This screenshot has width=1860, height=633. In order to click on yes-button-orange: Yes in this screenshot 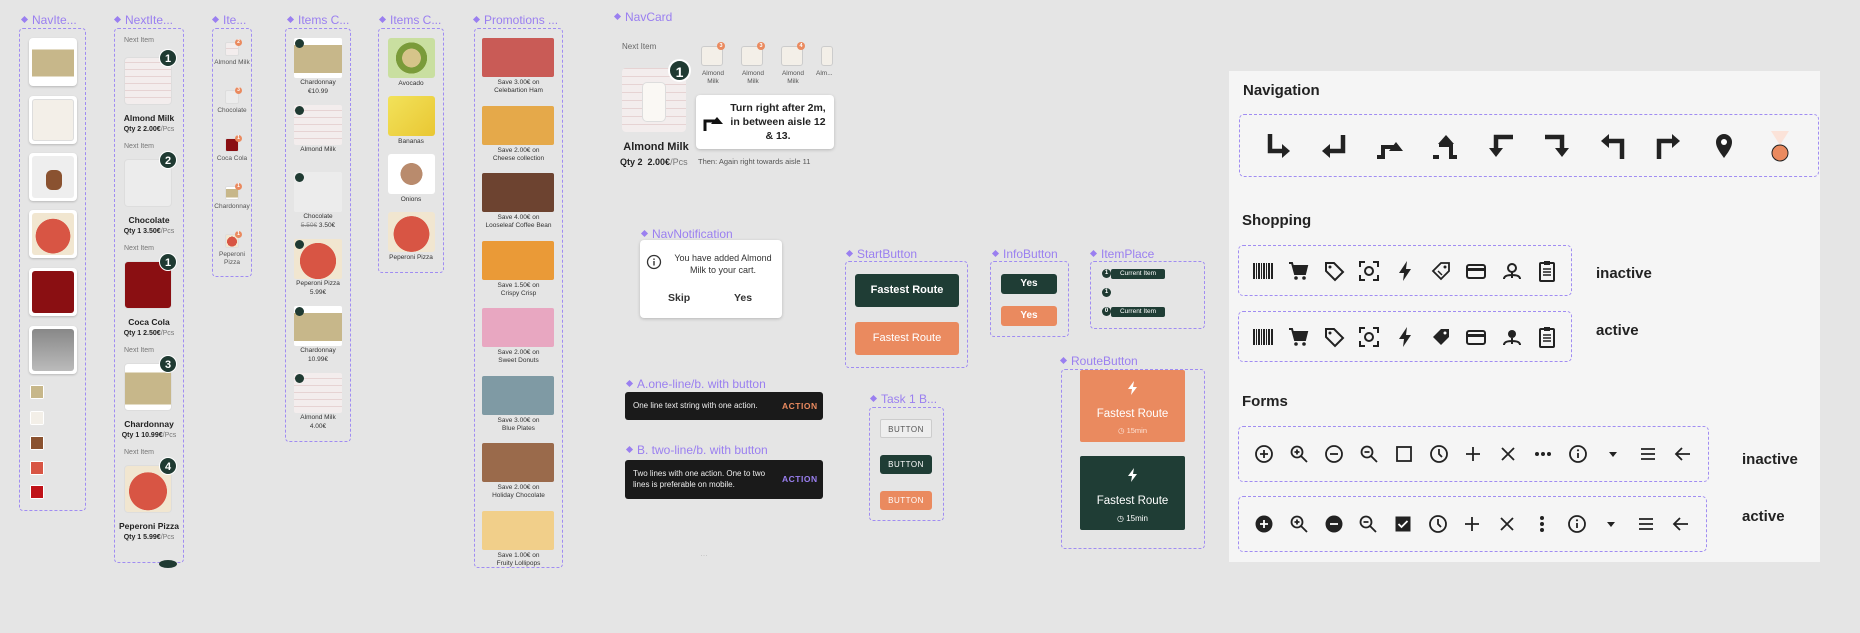, I will do `click(1029, 316)`.